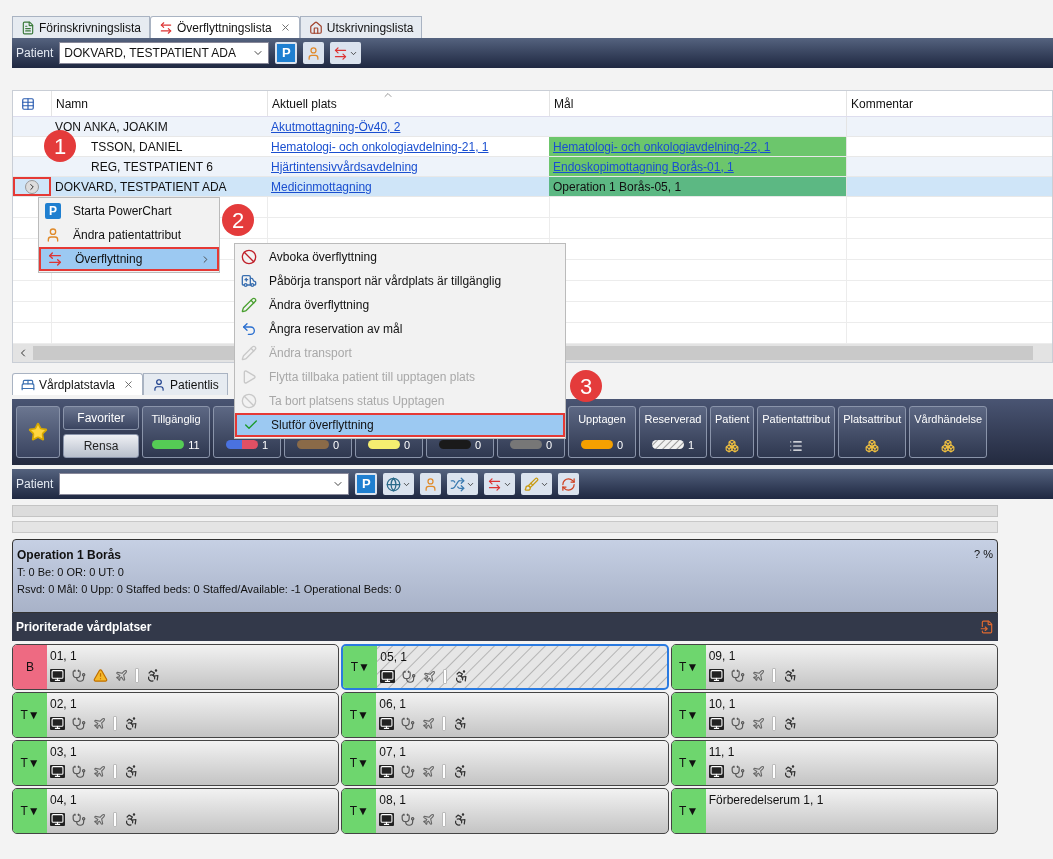 This screenshot has width=1053, height=859. Describe the element at coordinates (64, 704) in the screenshot. I see `bed-name: 02, 1` at that location.